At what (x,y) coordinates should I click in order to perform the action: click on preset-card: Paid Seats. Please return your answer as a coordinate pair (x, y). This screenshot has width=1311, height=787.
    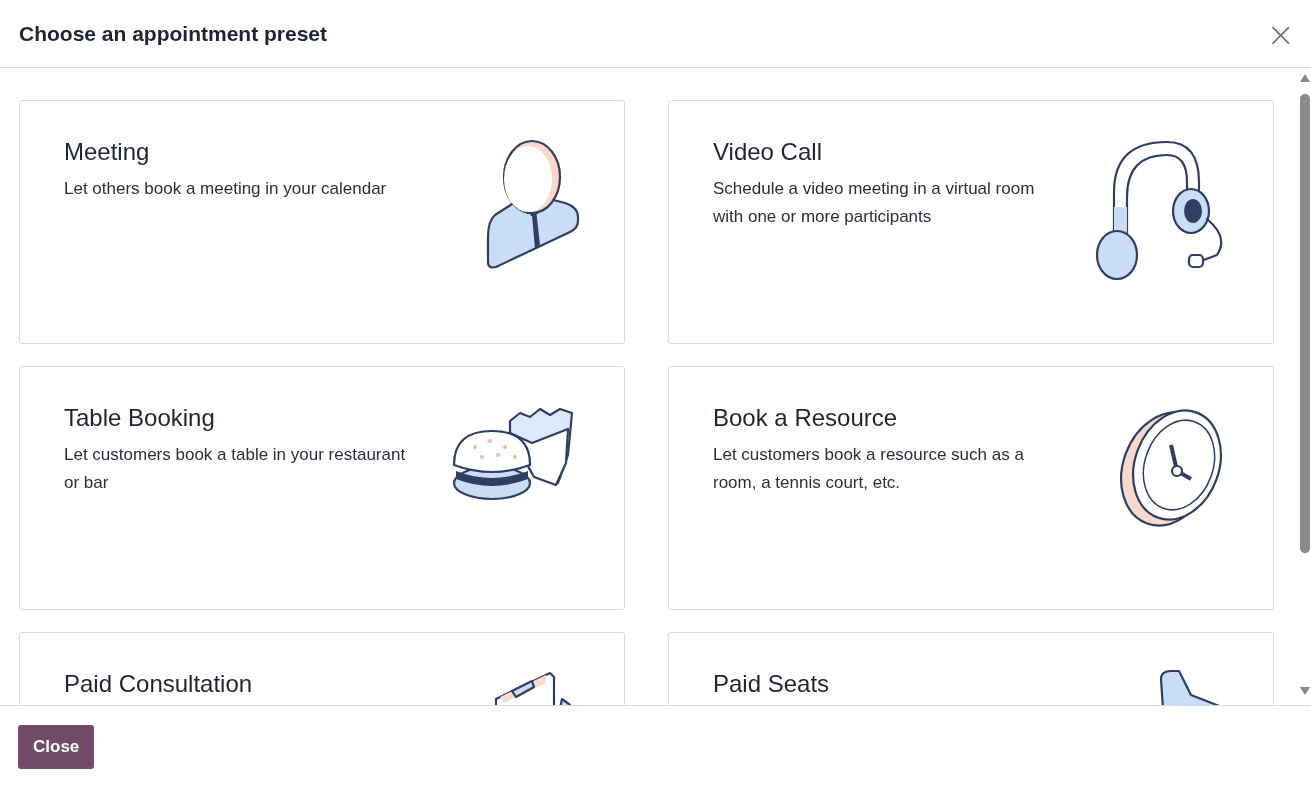
    Looking at the image, I should click on (971, 668).